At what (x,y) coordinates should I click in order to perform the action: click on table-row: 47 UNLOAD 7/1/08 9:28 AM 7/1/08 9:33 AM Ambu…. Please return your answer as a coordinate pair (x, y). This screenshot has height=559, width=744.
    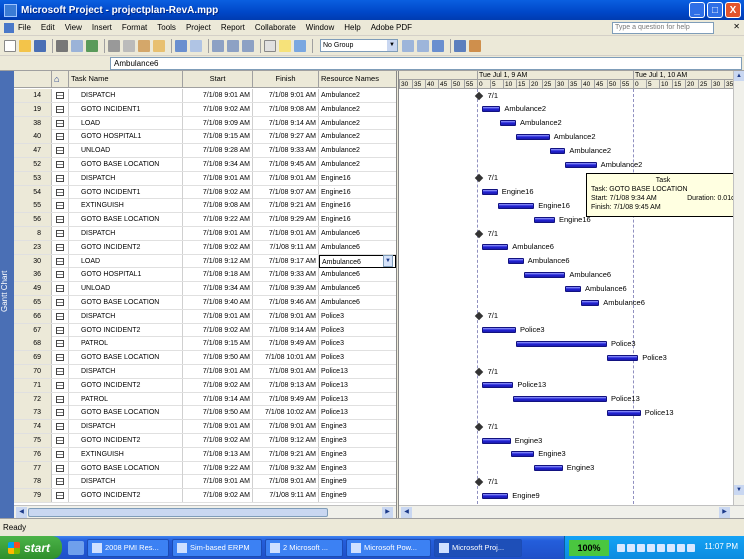
    Looking at the image, I should click on (205, 151).